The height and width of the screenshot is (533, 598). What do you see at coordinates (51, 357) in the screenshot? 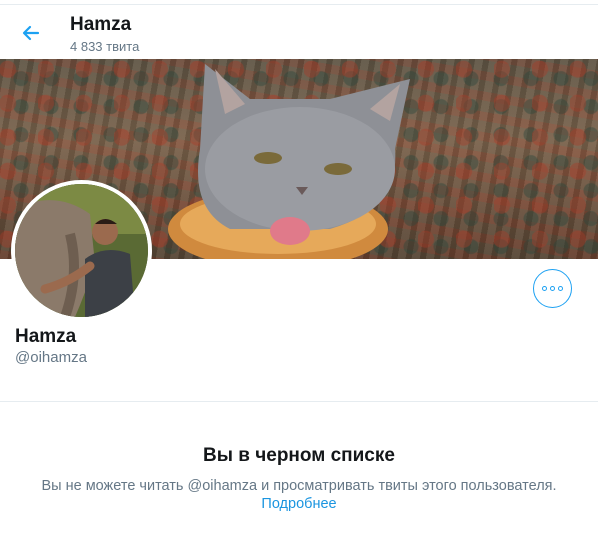
I see `profile-handle: @oihamza` at bounding box center [51, 357].